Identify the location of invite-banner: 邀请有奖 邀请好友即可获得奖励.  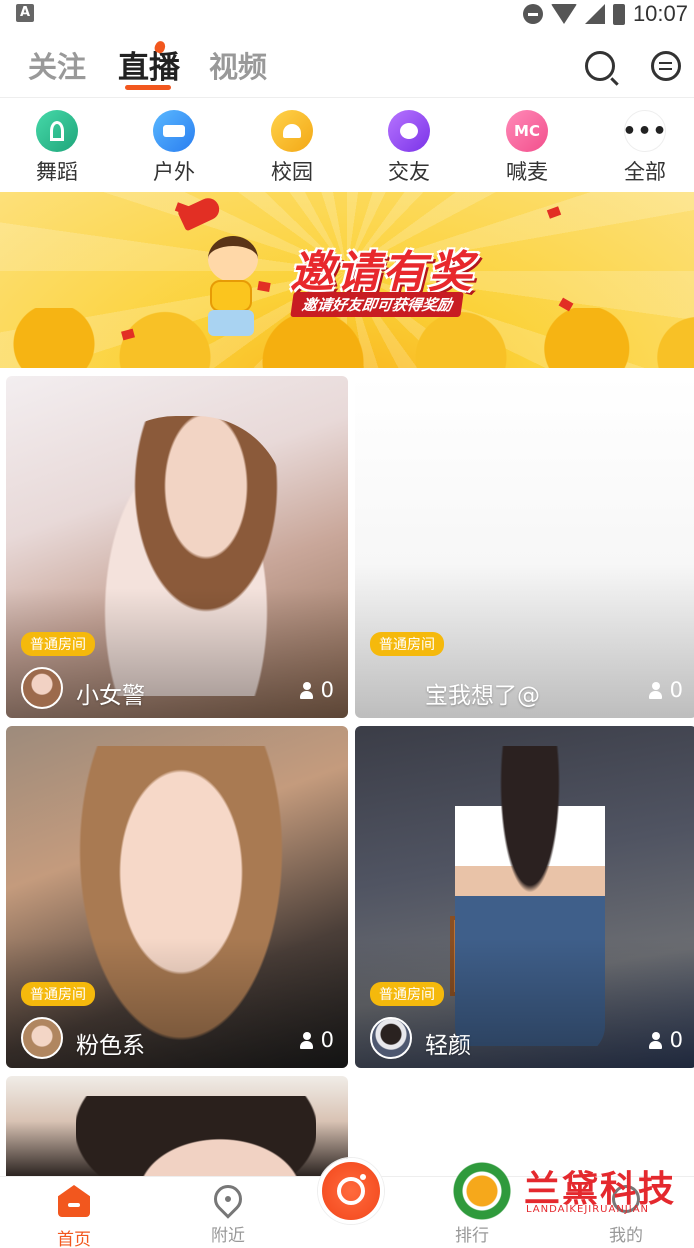
(347, 280).